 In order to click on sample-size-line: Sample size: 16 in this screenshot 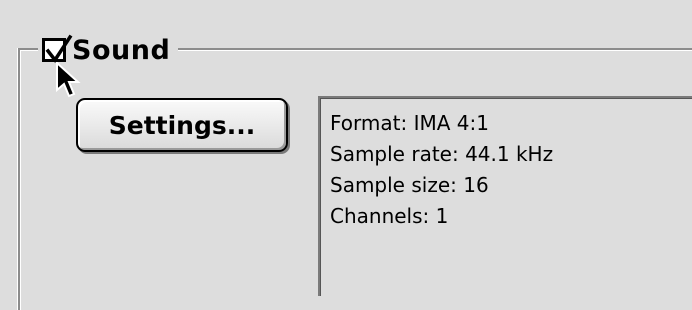, I will do `click(409, 185)`.